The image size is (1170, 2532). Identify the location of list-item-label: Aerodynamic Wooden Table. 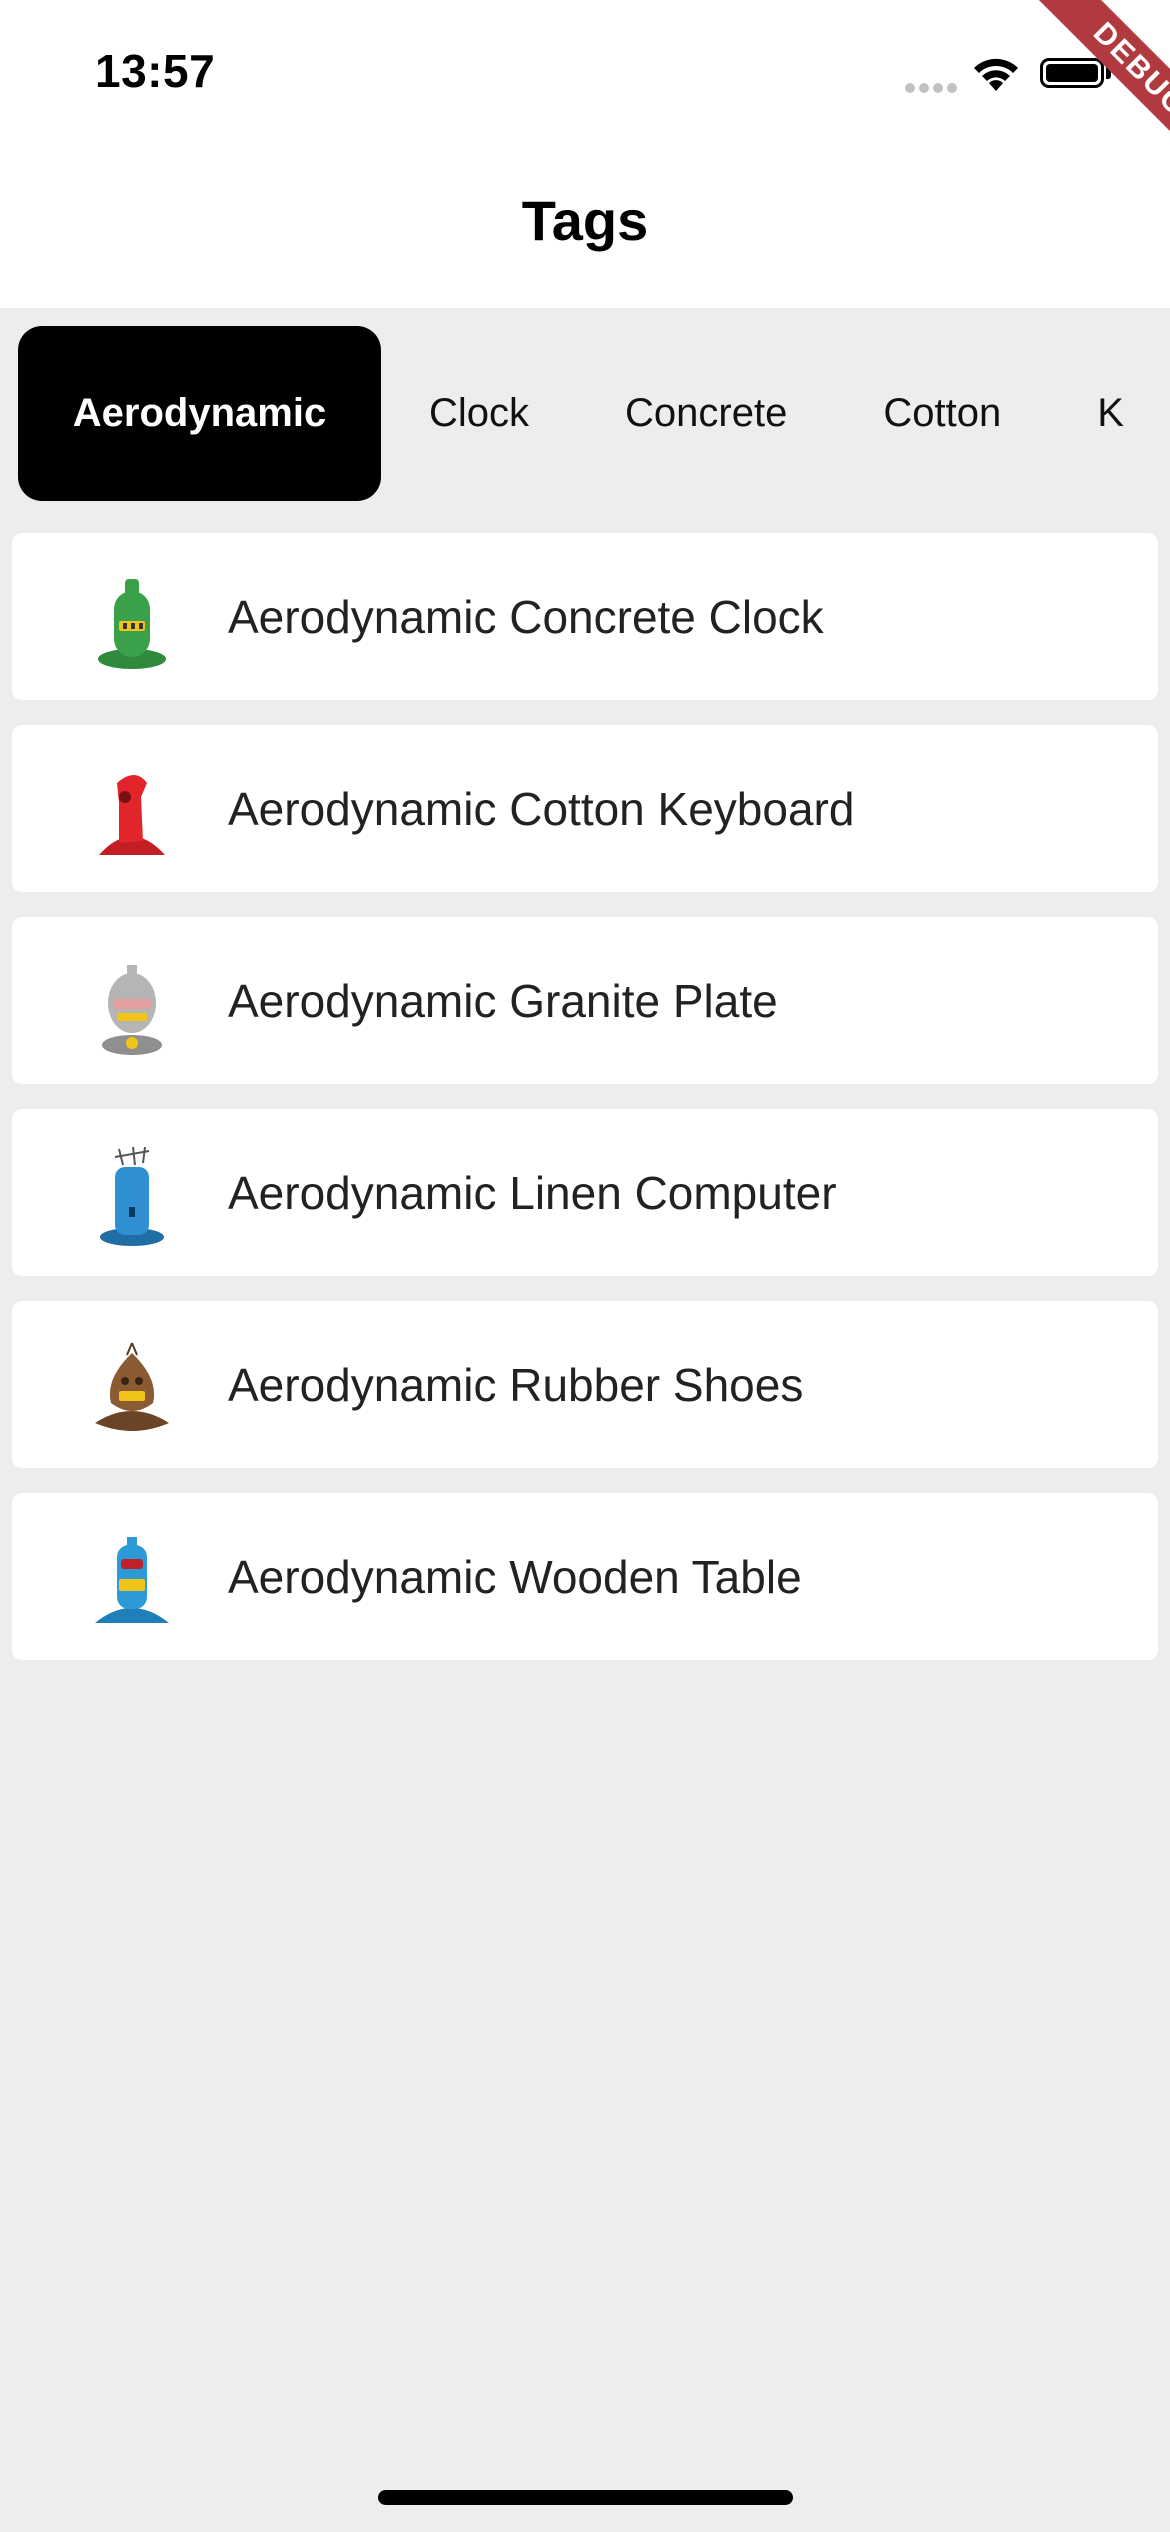
(515, 1576).